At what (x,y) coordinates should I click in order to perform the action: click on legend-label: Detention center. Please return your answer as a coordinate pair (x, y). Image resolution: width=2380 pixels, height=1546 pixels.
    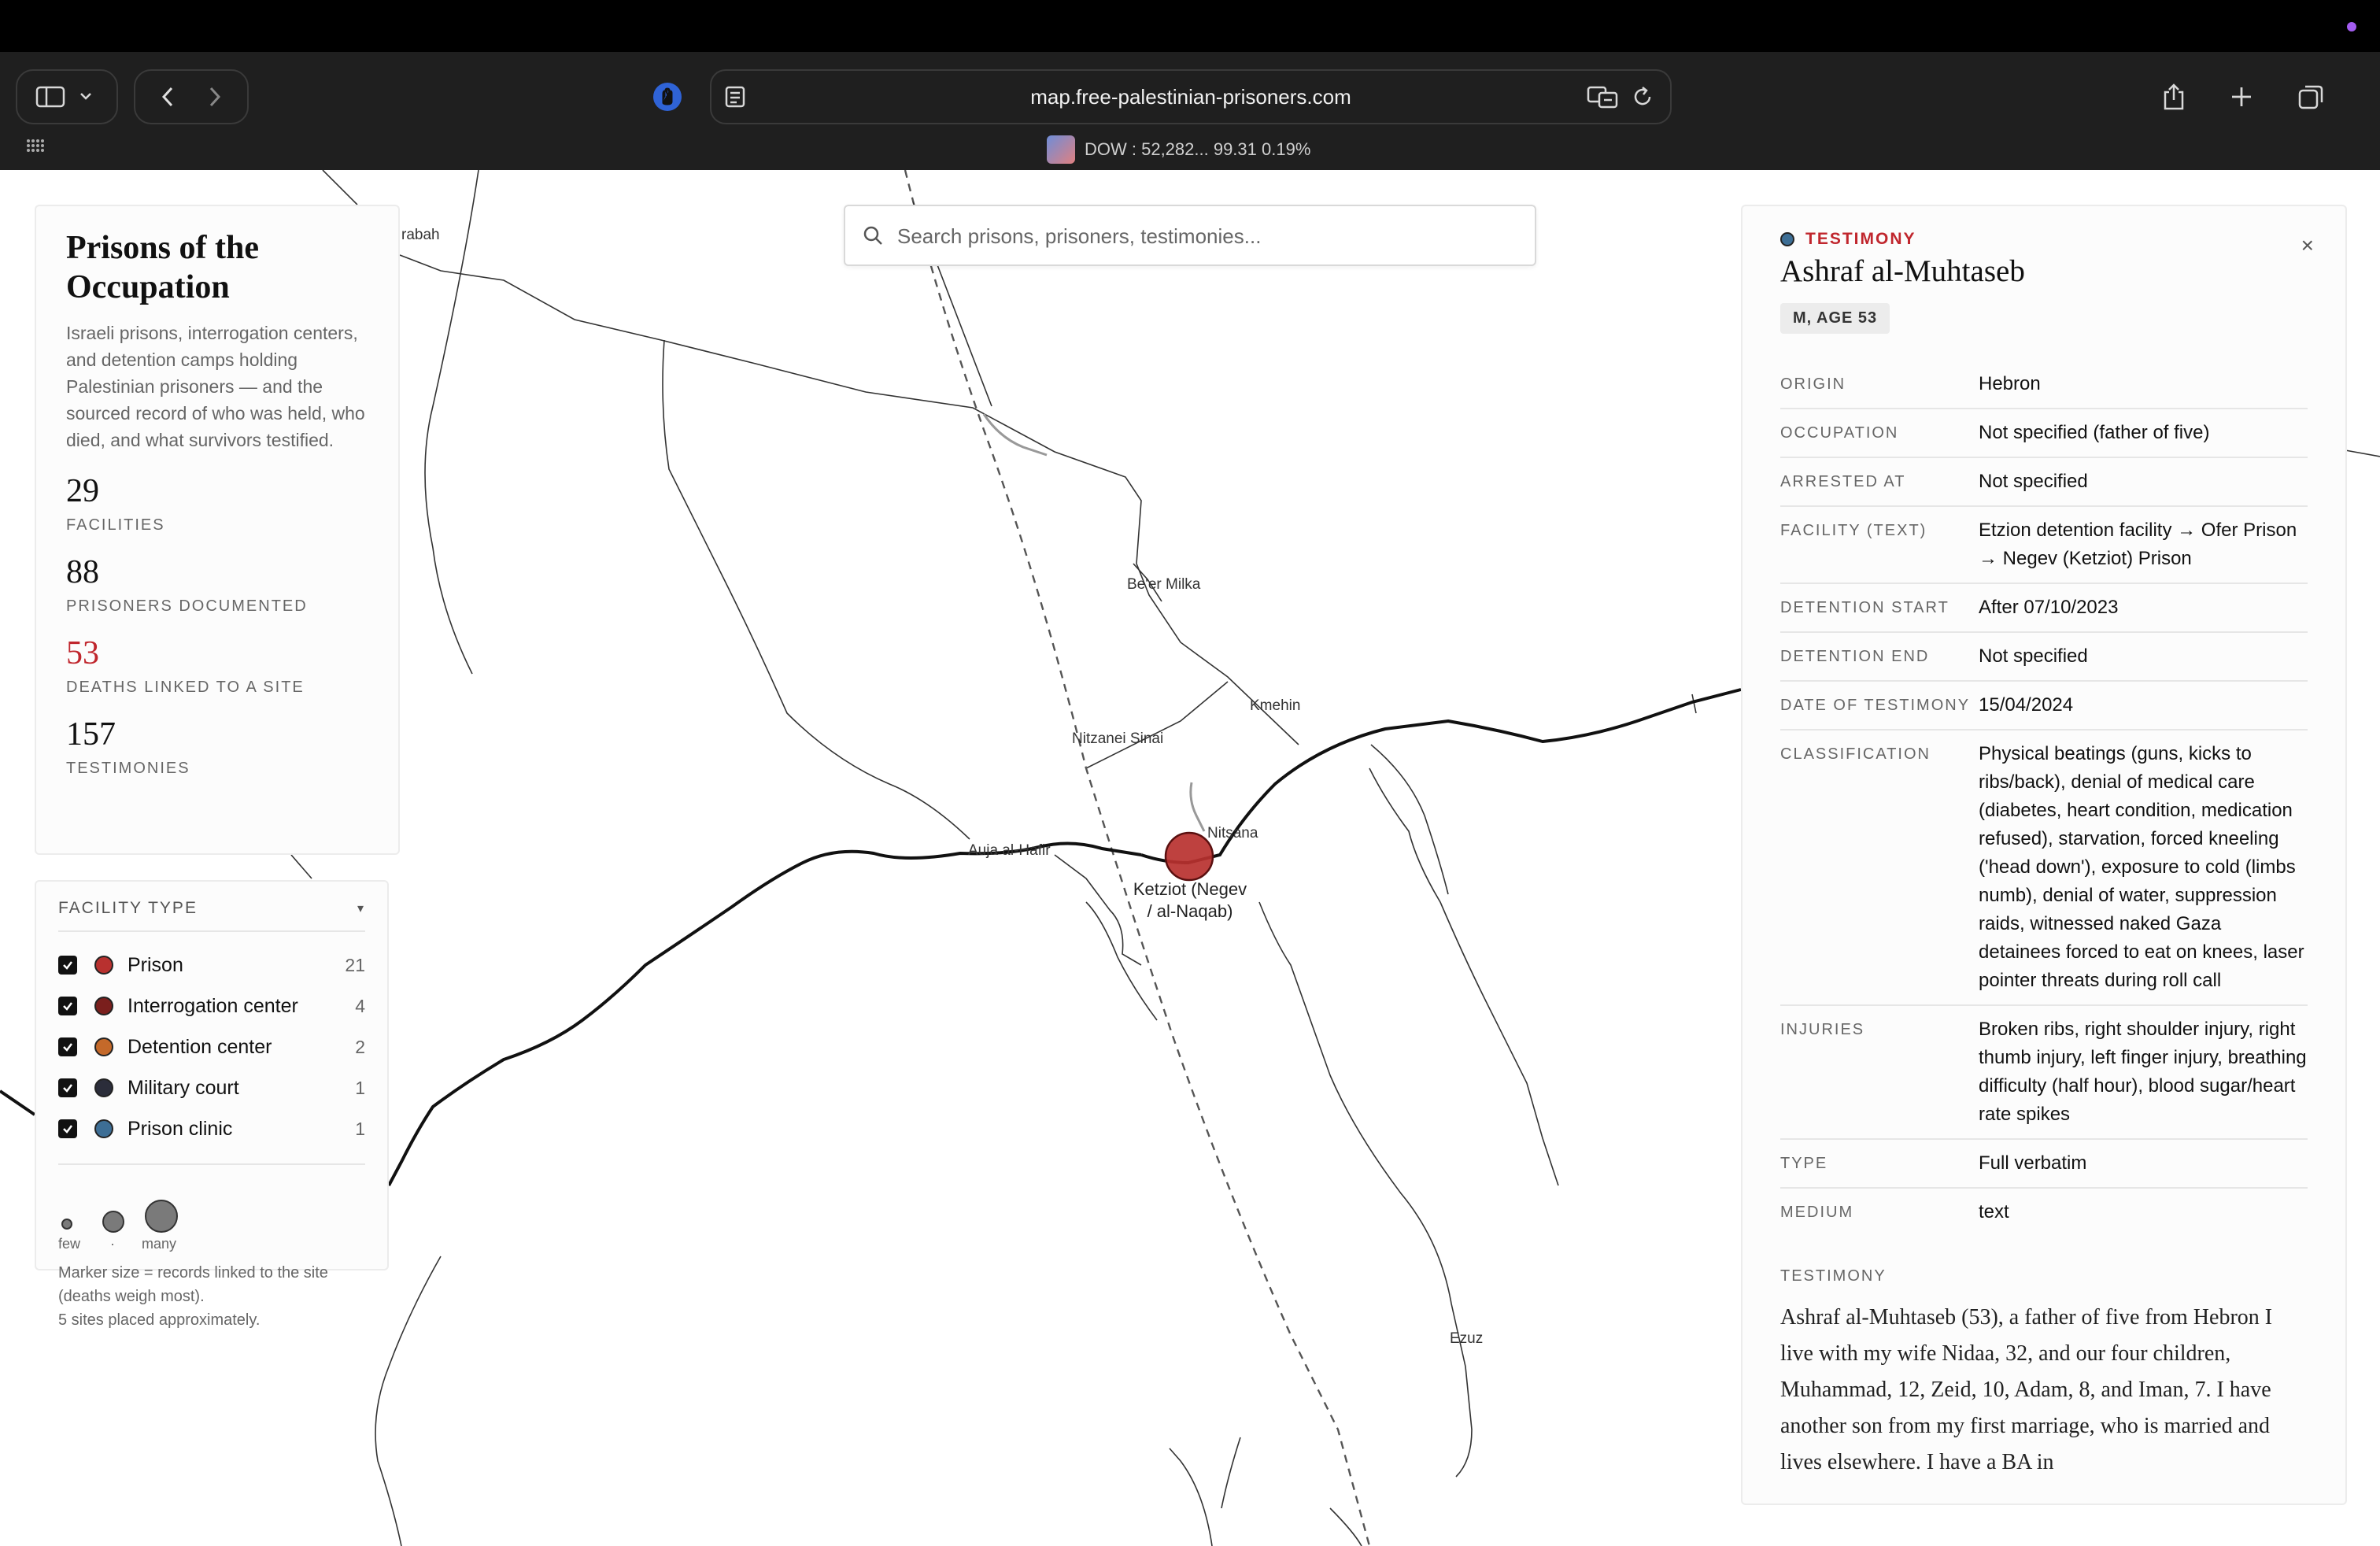
    Looking at the image, I should click on (200, 1046).